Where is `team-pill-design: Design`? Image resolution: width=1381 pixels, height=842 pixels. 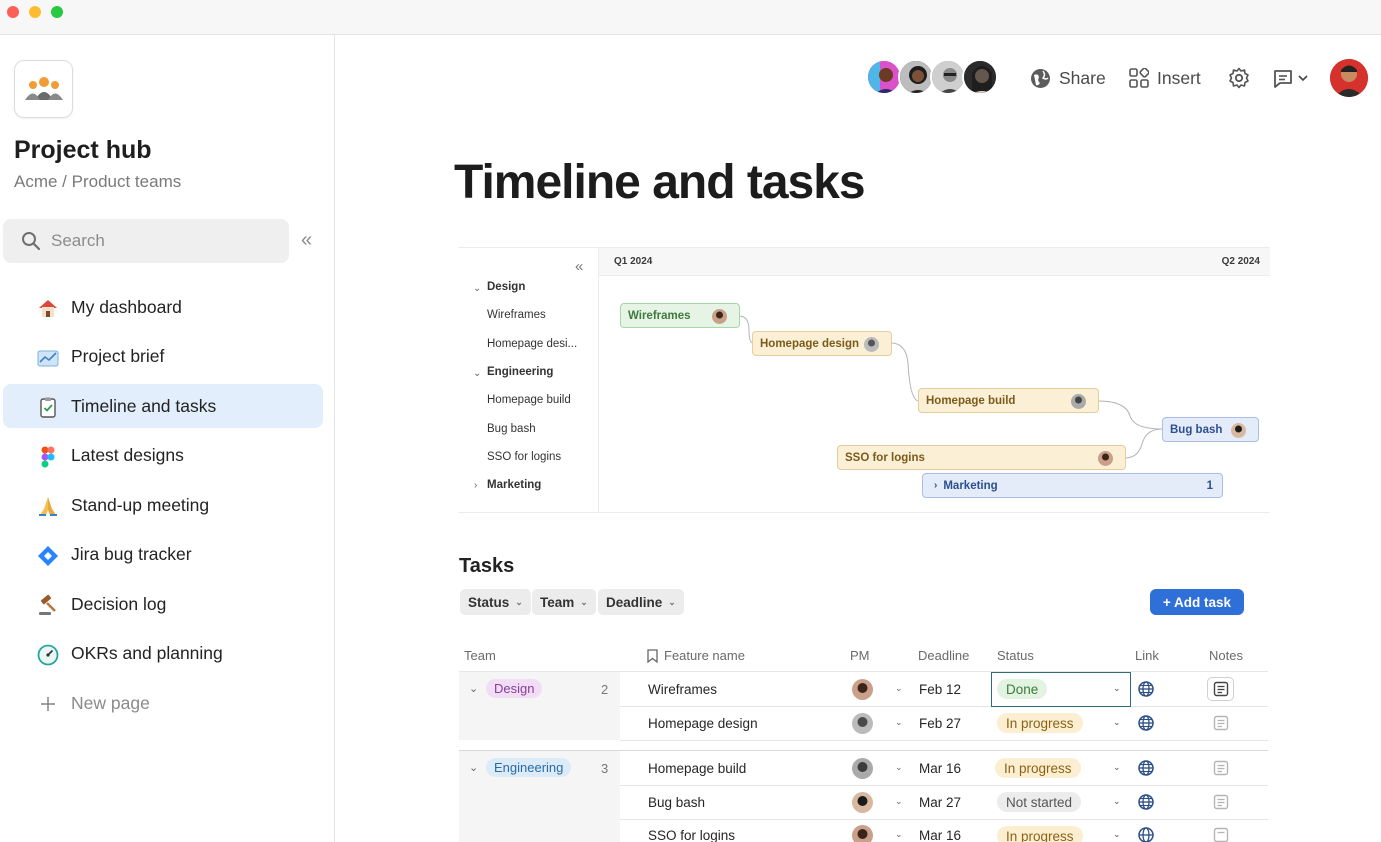 team-pill-design: Design is located at coordinates (514, 688).